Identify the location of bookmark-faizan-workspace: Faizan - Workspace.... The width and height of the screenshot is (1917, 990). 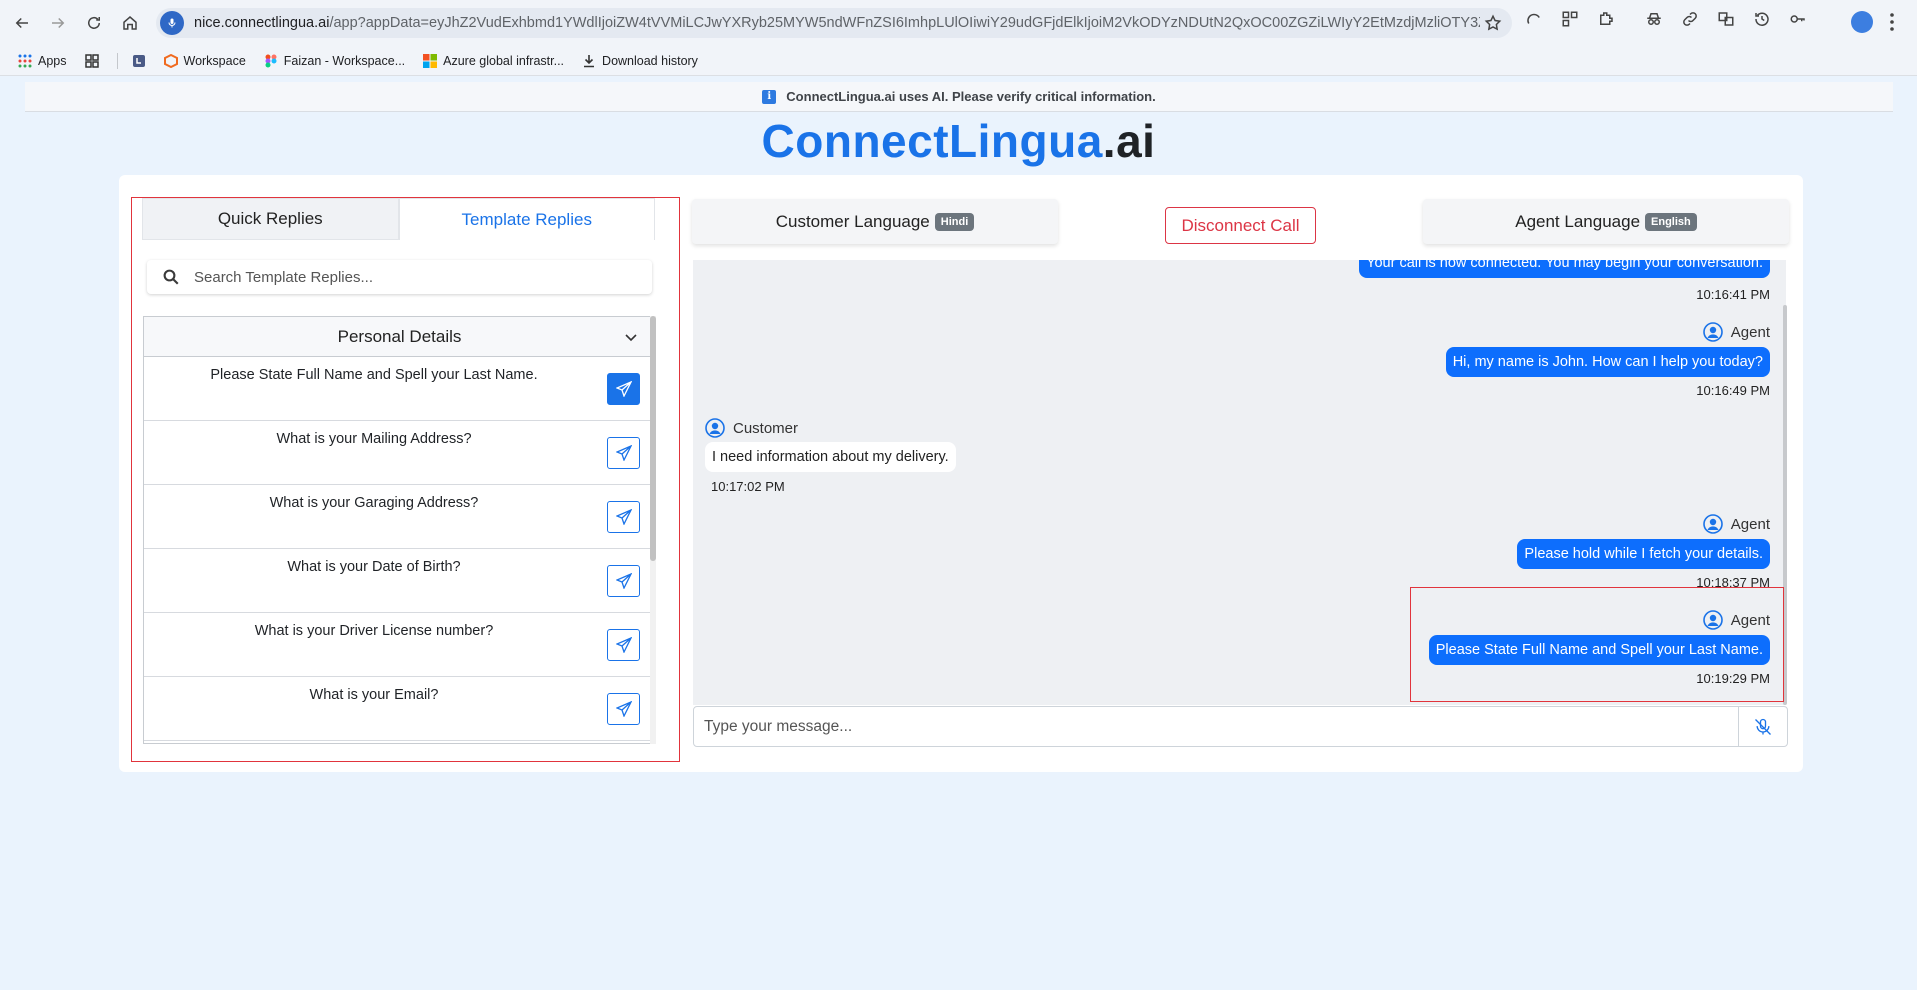
(334, 61).